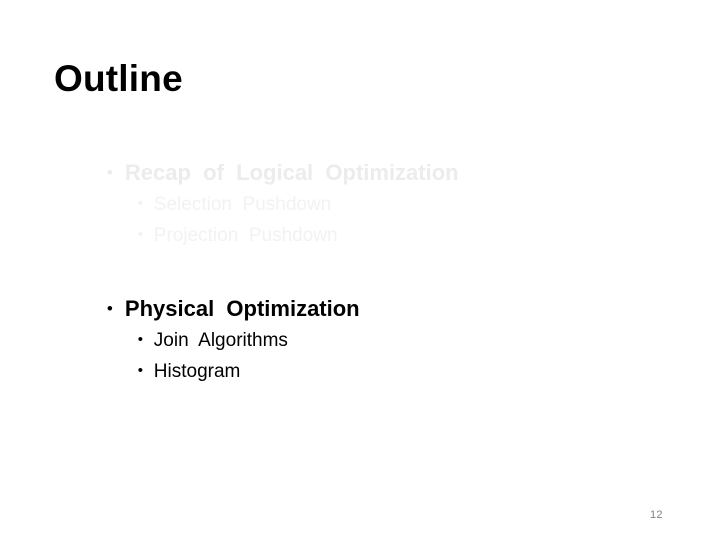 Image resolution: width=720 pixels, height=540 pixels. I want to click on outline-subitems-physical: • Join Algorithms • Histogram, so click(360, 346).